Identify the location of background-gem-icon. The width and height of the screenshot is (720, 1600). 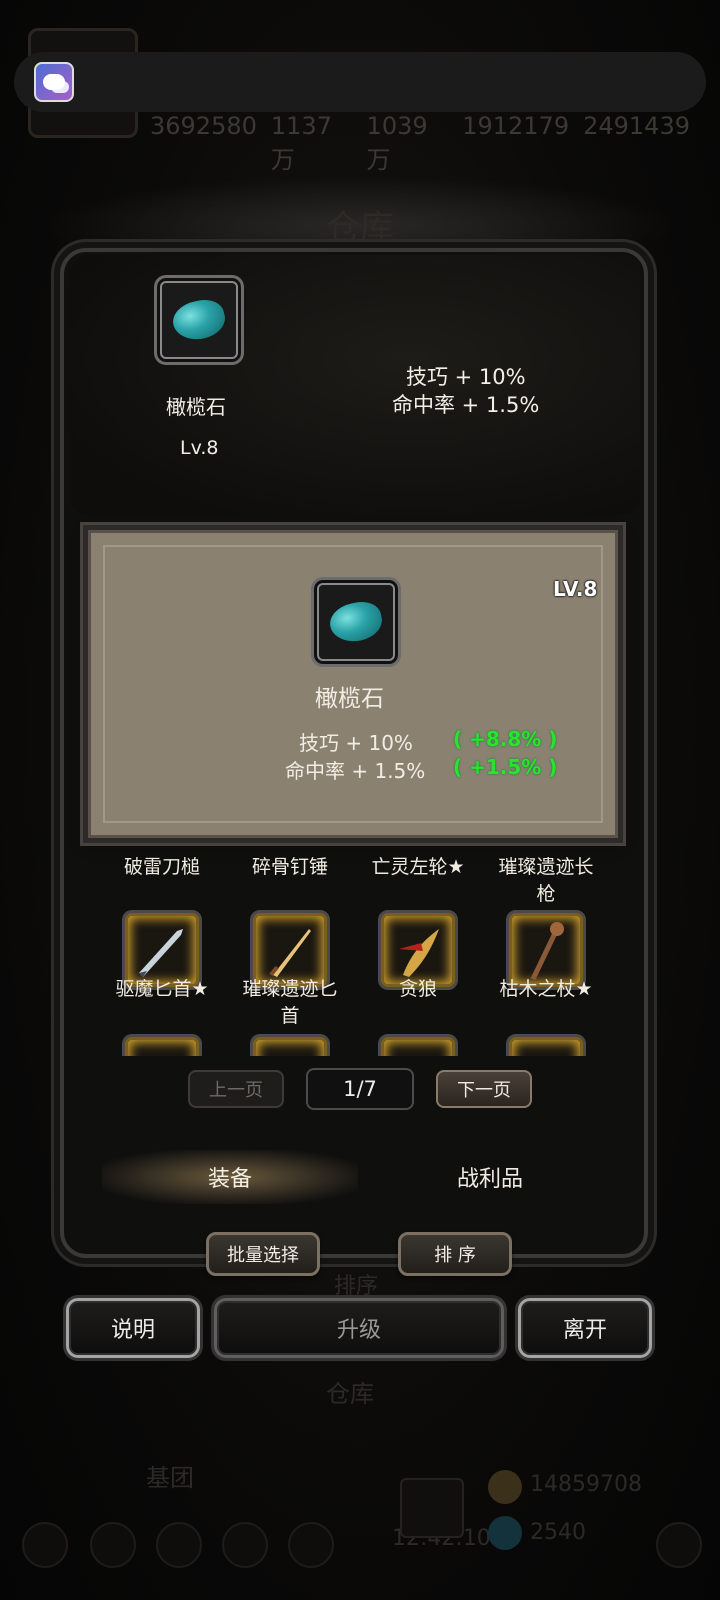
(505, 1533).